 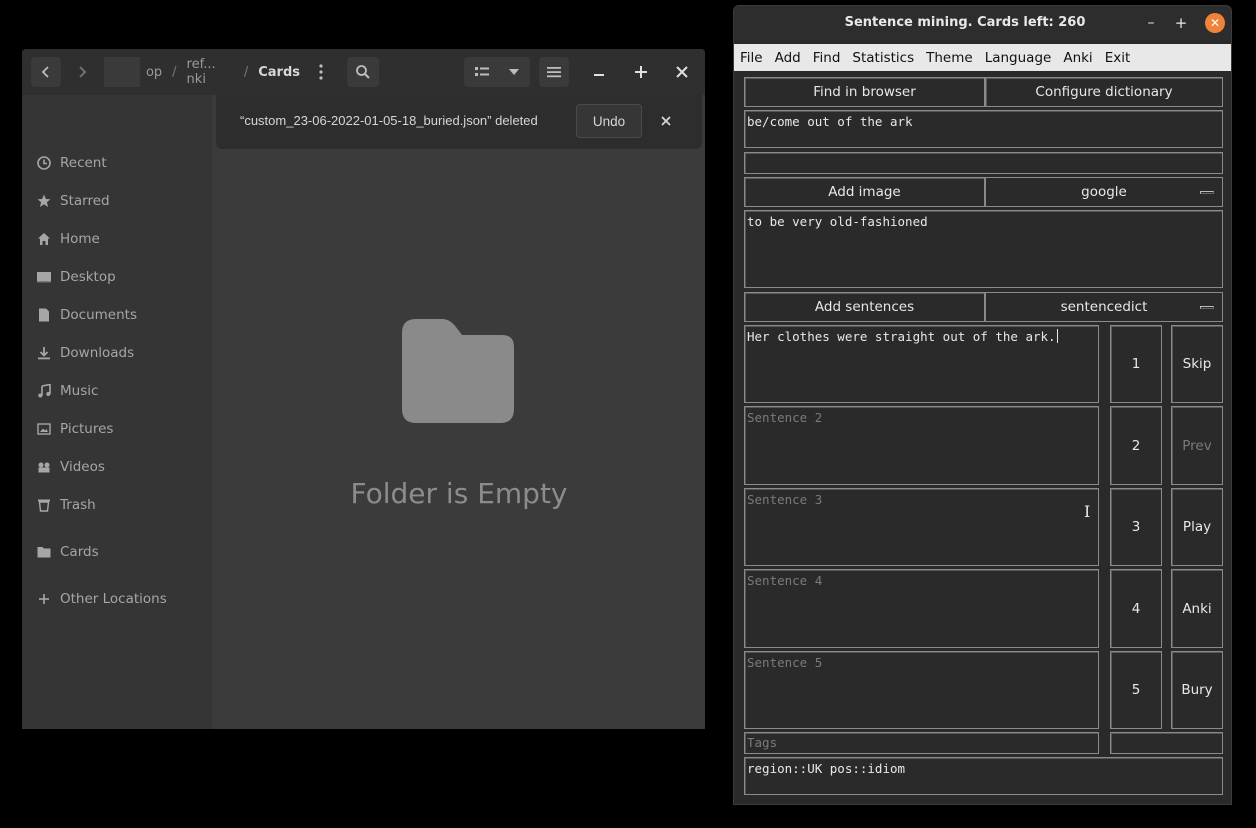 I want to click on empty-folder-message: Folder is Empty, so click(x=459, y=493).